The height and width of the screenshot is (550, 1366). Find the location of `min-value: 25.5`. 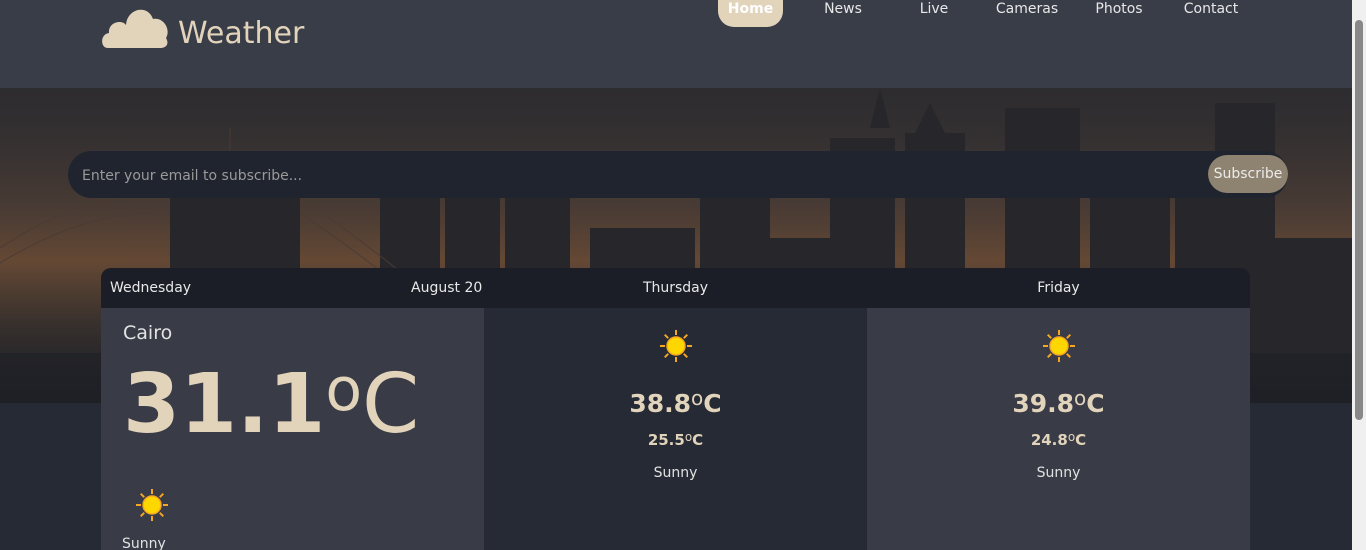

min-value: 25.5 is located at coordinates (666, 440).